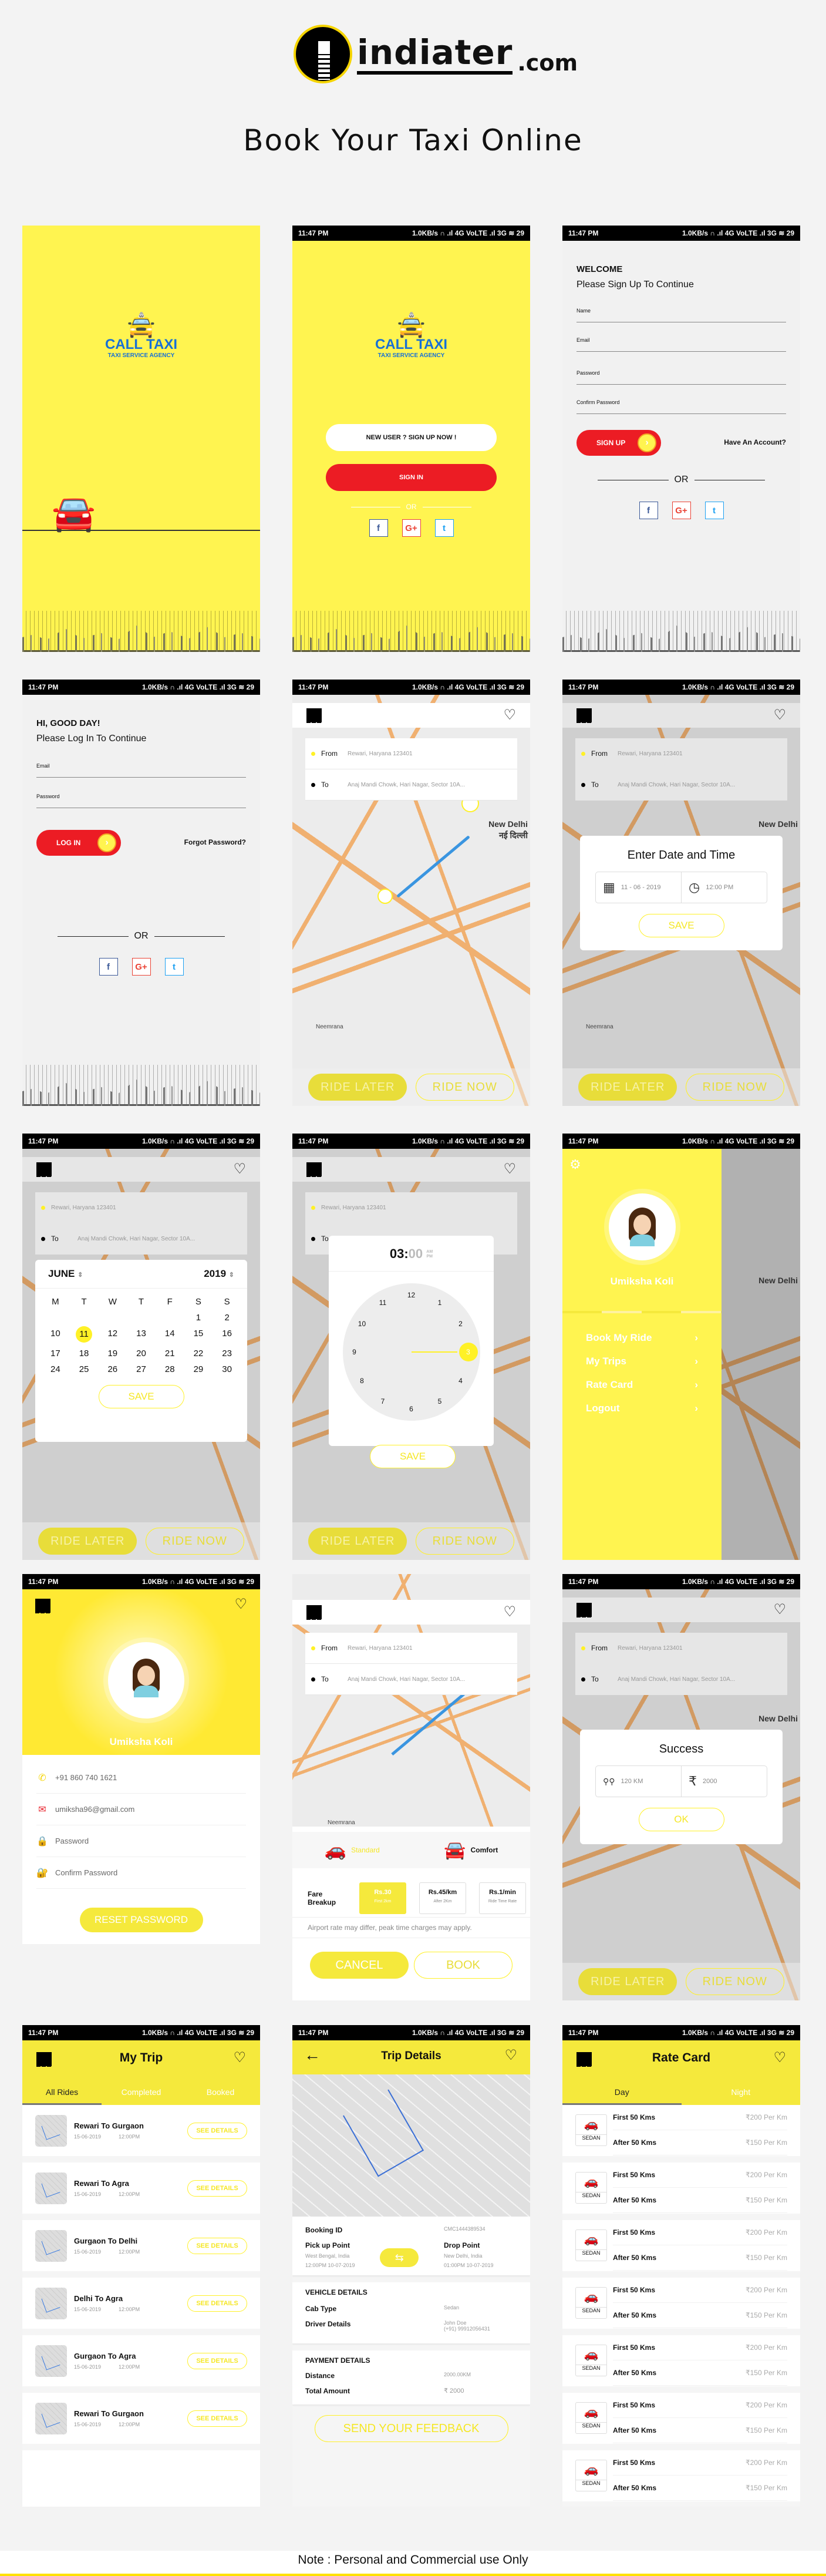  I want to click on confirm-password-row: 🔐 Confirm Password, so click(141, 1873).